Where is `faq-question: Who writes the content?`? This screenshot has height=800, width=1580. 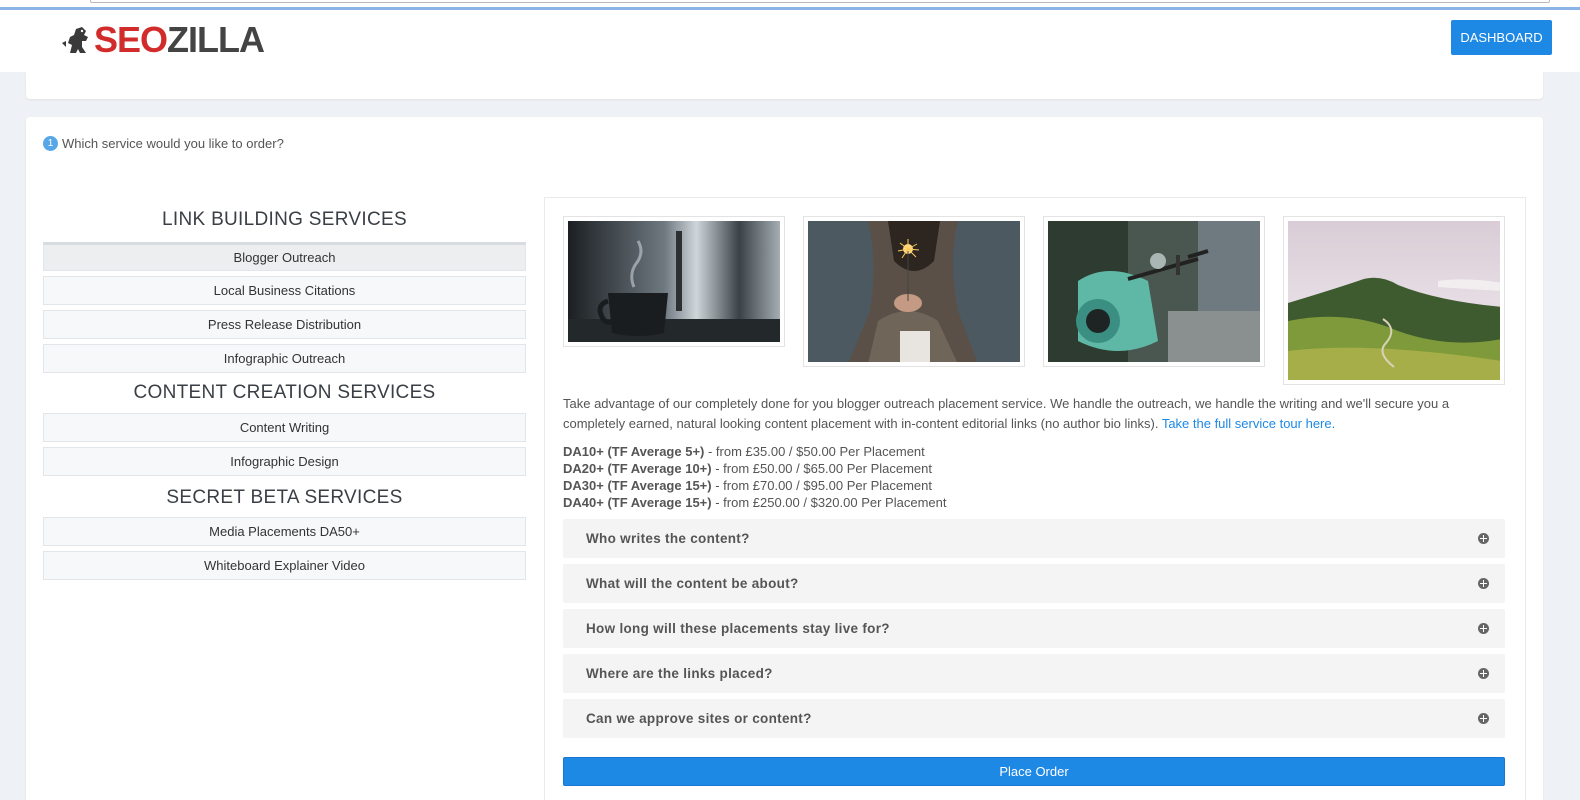
faq-question: Who writes the content? is located at coordinates (668, 538).